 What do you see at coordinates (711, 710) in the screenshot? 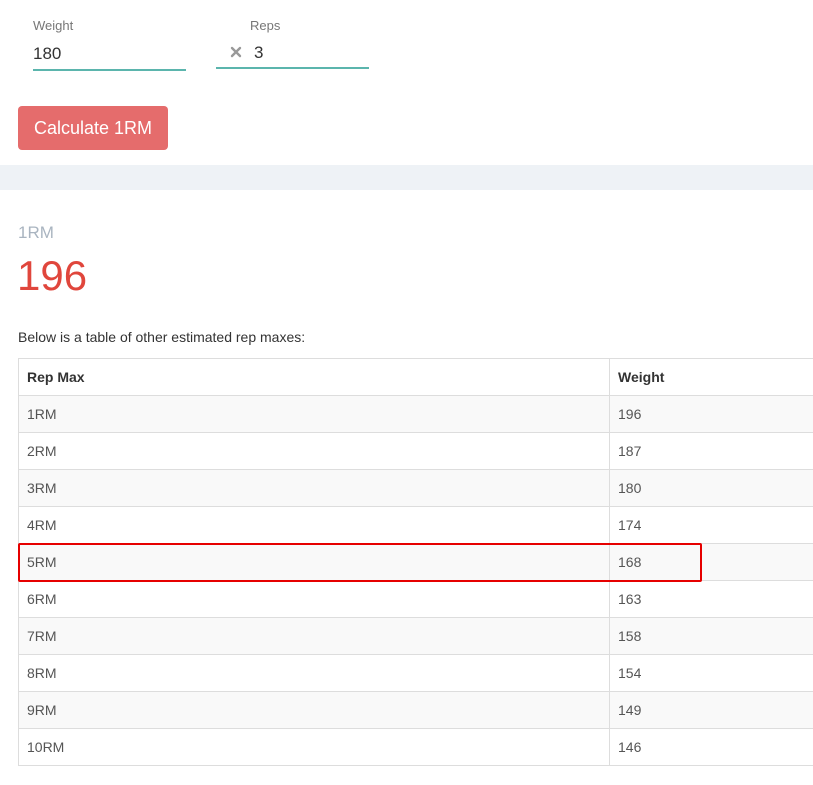
I see `weight-cell: 149` at bounding box center [711, 710].